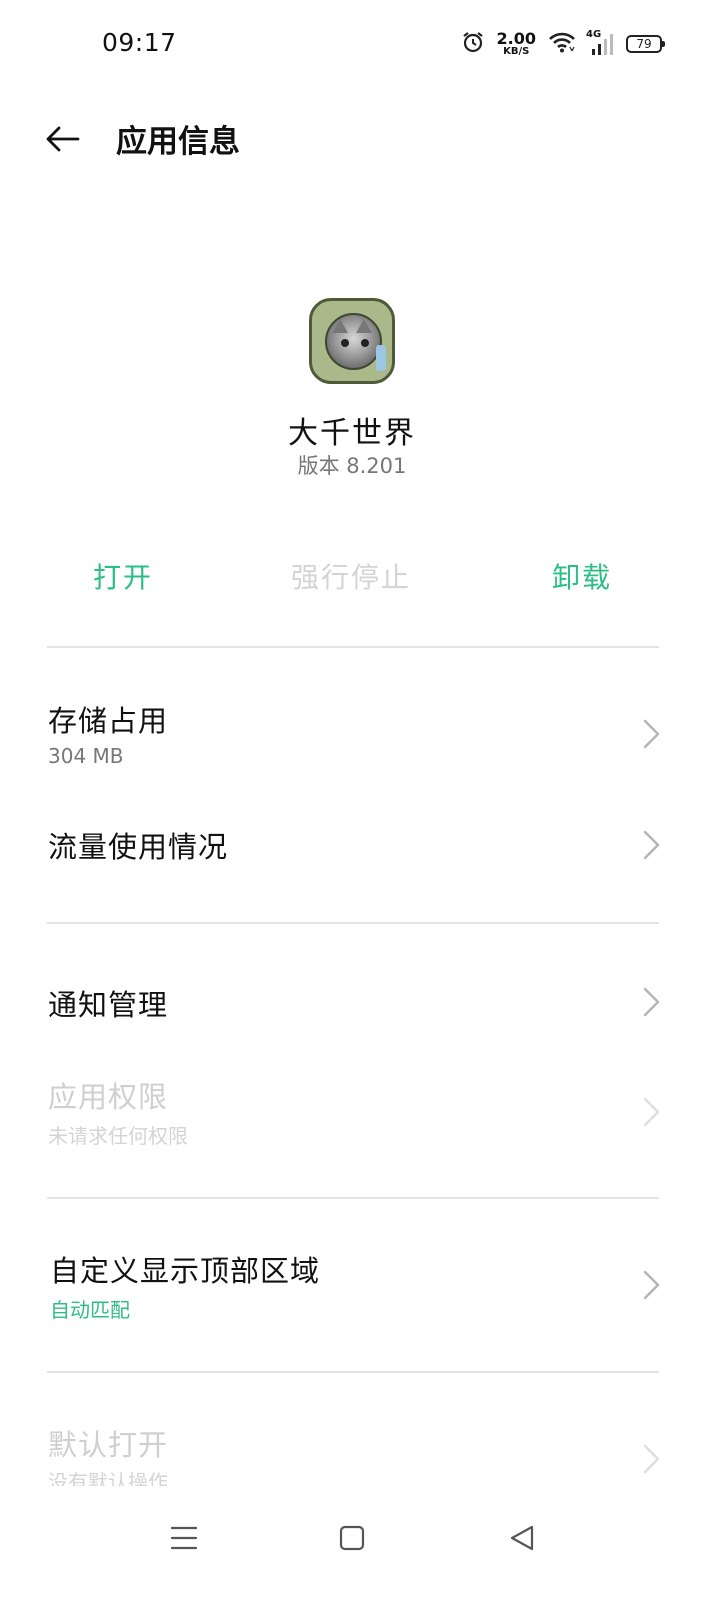 This screenshot has height=1600, width=720. I want to click on storage-row: 存储占用 304 MB, so click(360, 735).